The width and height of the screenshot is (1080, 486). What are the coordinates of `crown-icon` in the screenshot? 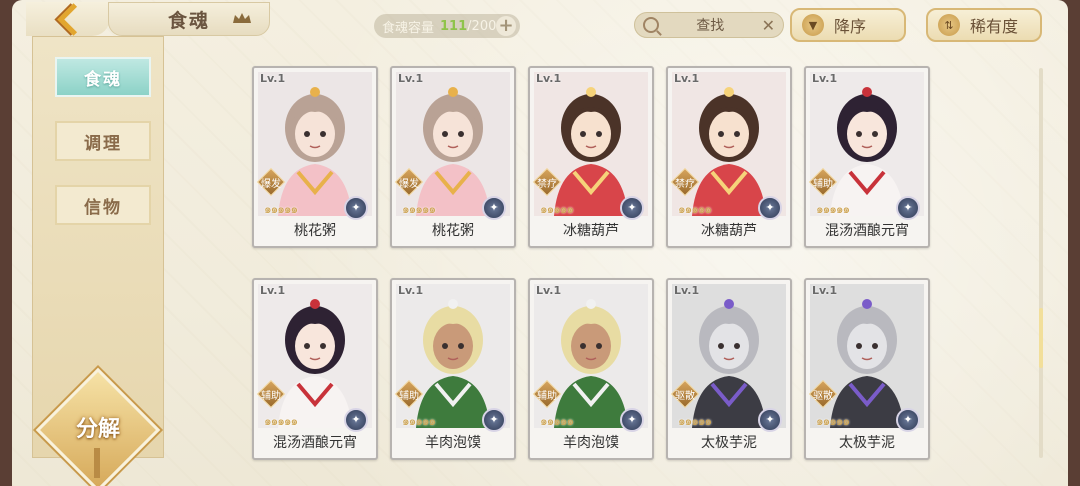 It's located at (242, 18).